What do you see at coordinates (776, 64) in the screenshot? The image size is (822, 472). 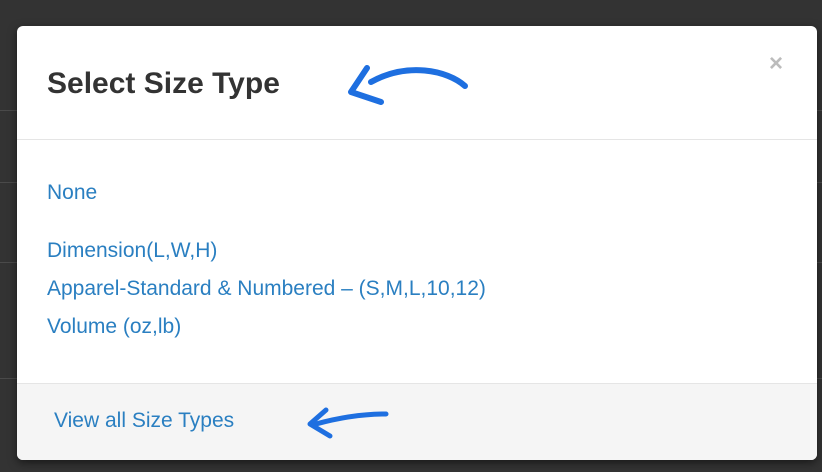 I see `close-icon: ×` at bounding box center [776, 64].